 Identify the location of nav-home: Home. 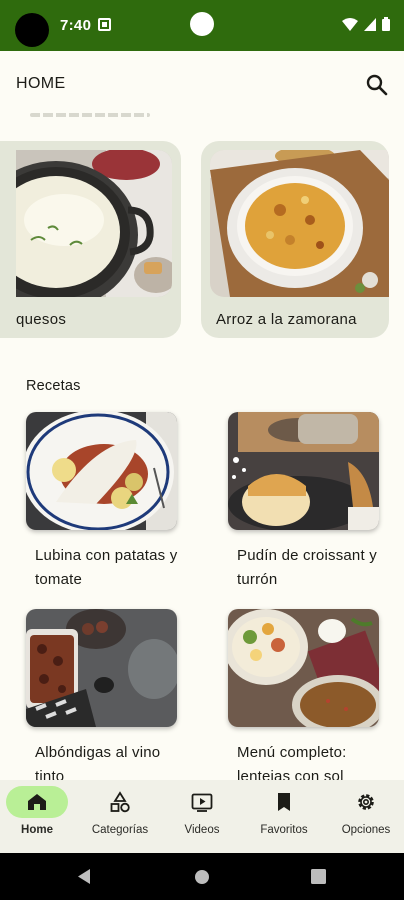
(38, 816).